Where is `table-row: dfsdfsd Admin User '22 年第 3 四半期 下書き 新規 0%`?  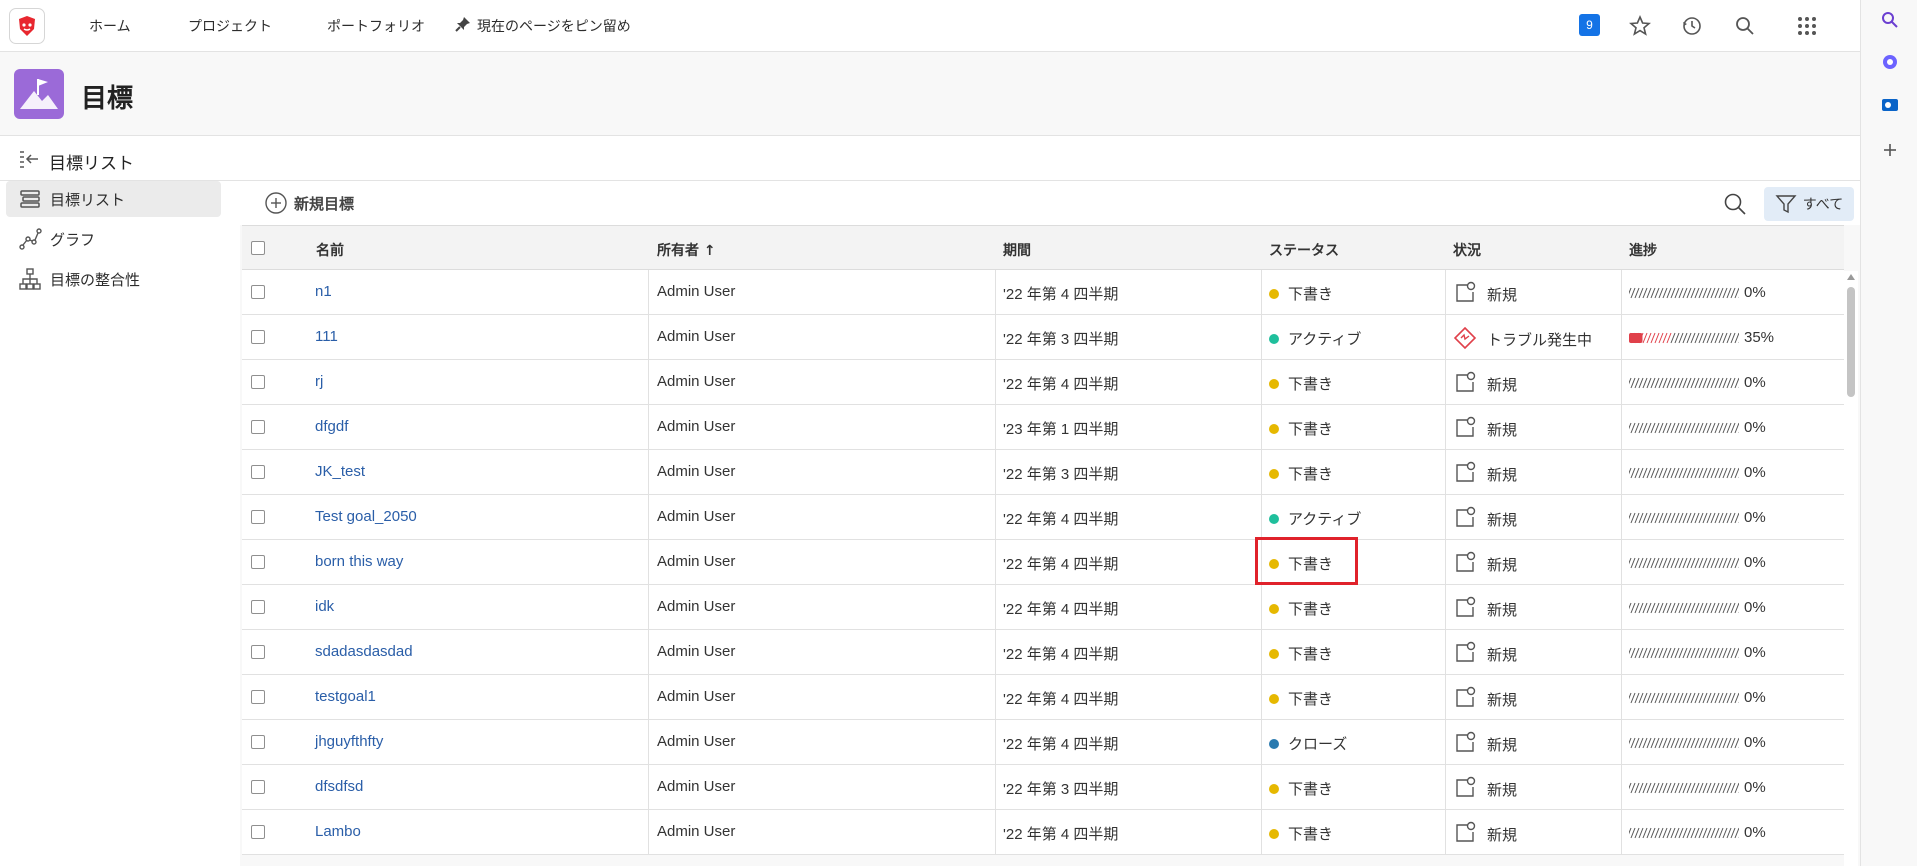
table-row: dfsdfsd Admin User '22 年第 3 四半期 下書き 新規 0% is located at coordinates (1043, 787).